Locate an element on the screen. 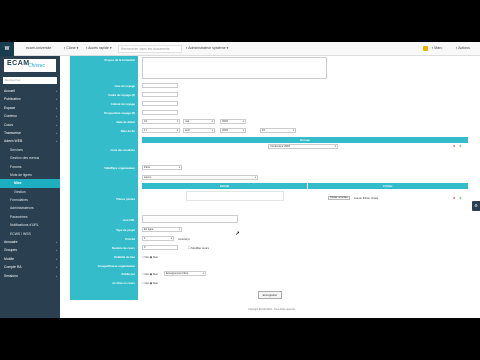 The width and height of the screenshot is (480, 360). piece-title-input is located at coordinates (235, 196).